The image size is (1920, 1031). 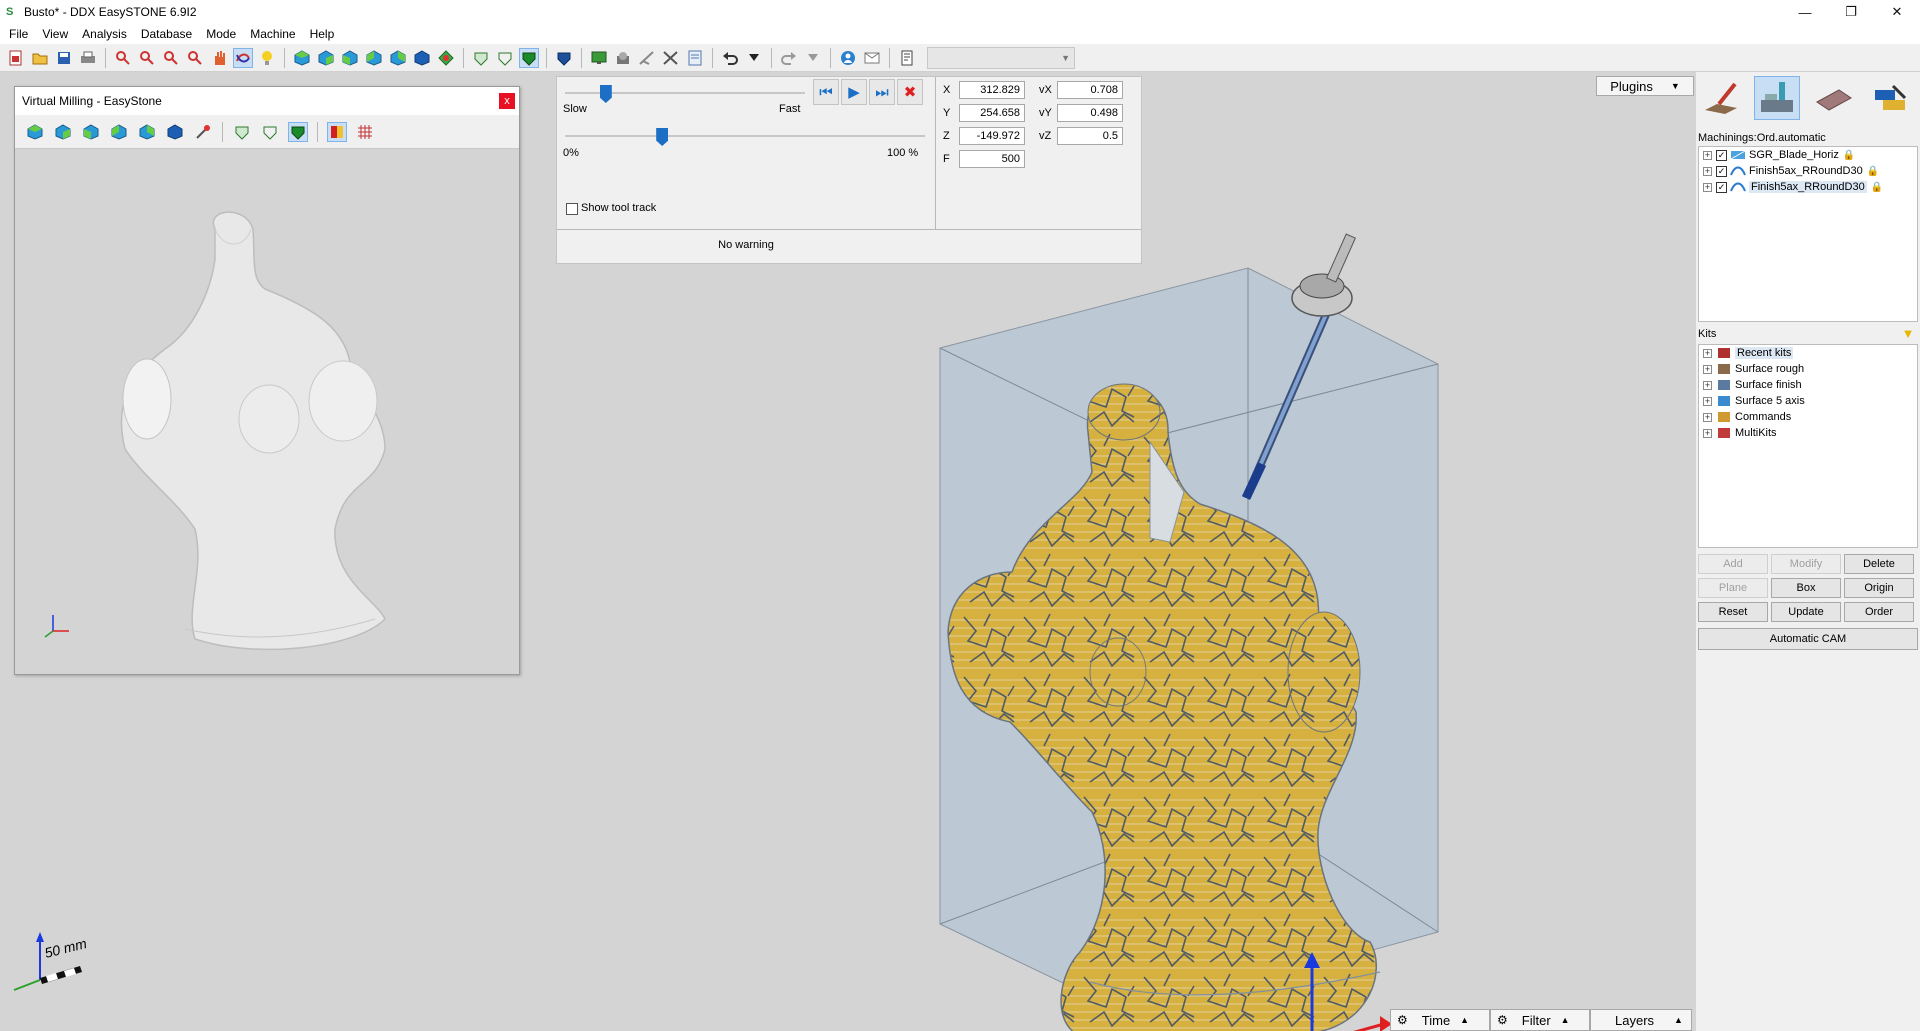 I want to click on light-bulb-icon, so click(x=267, y=58).